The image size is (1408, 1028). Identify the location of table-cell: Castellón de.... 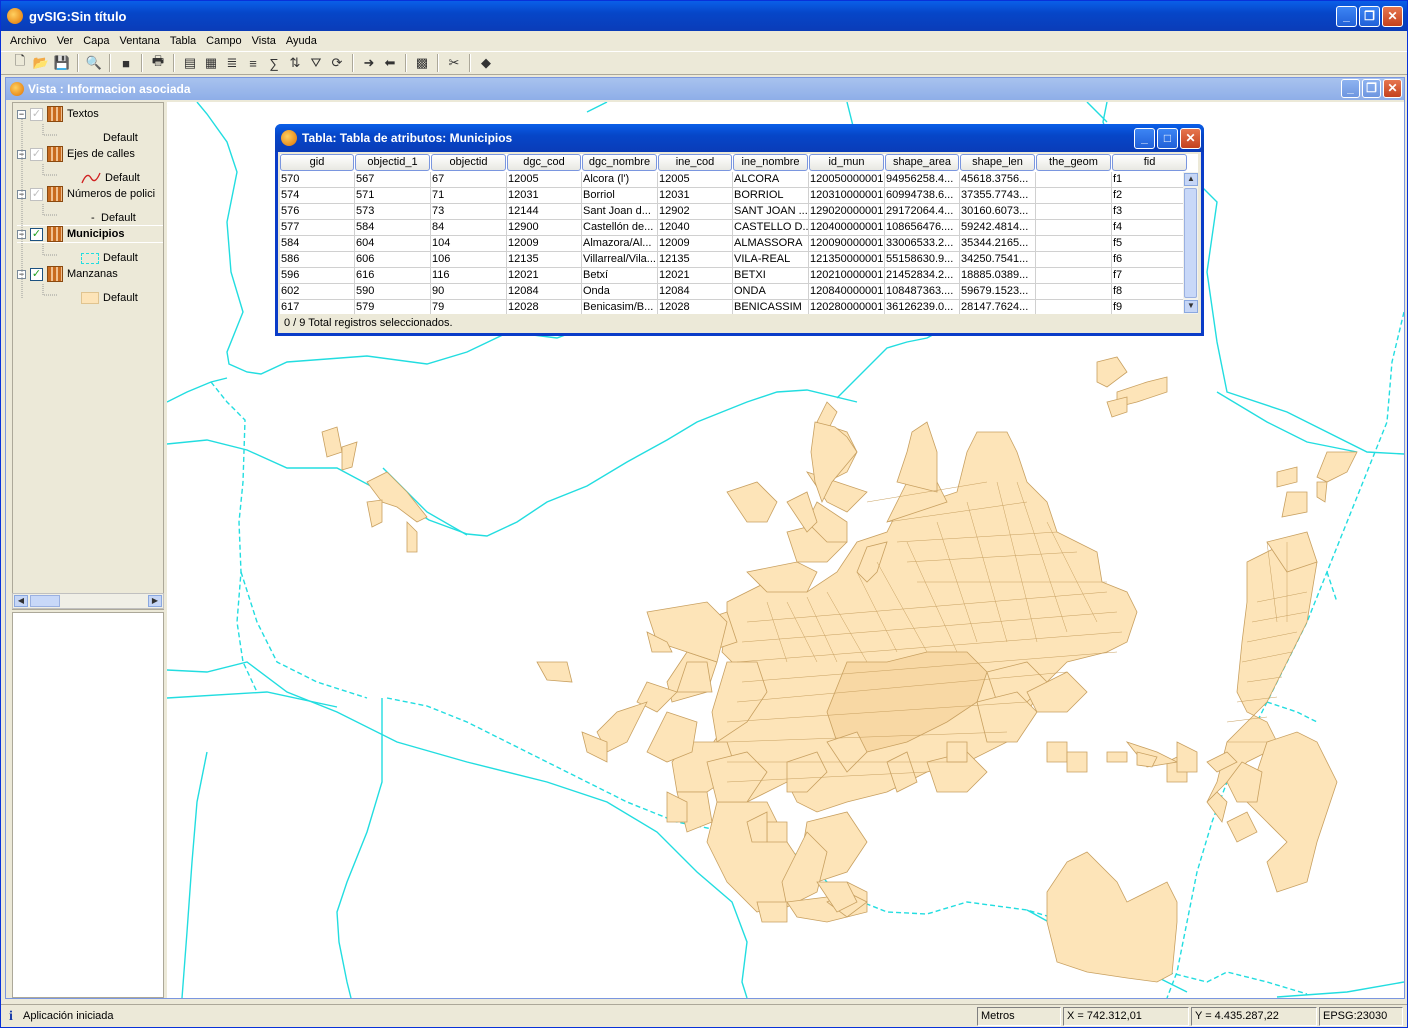
(620, 228).